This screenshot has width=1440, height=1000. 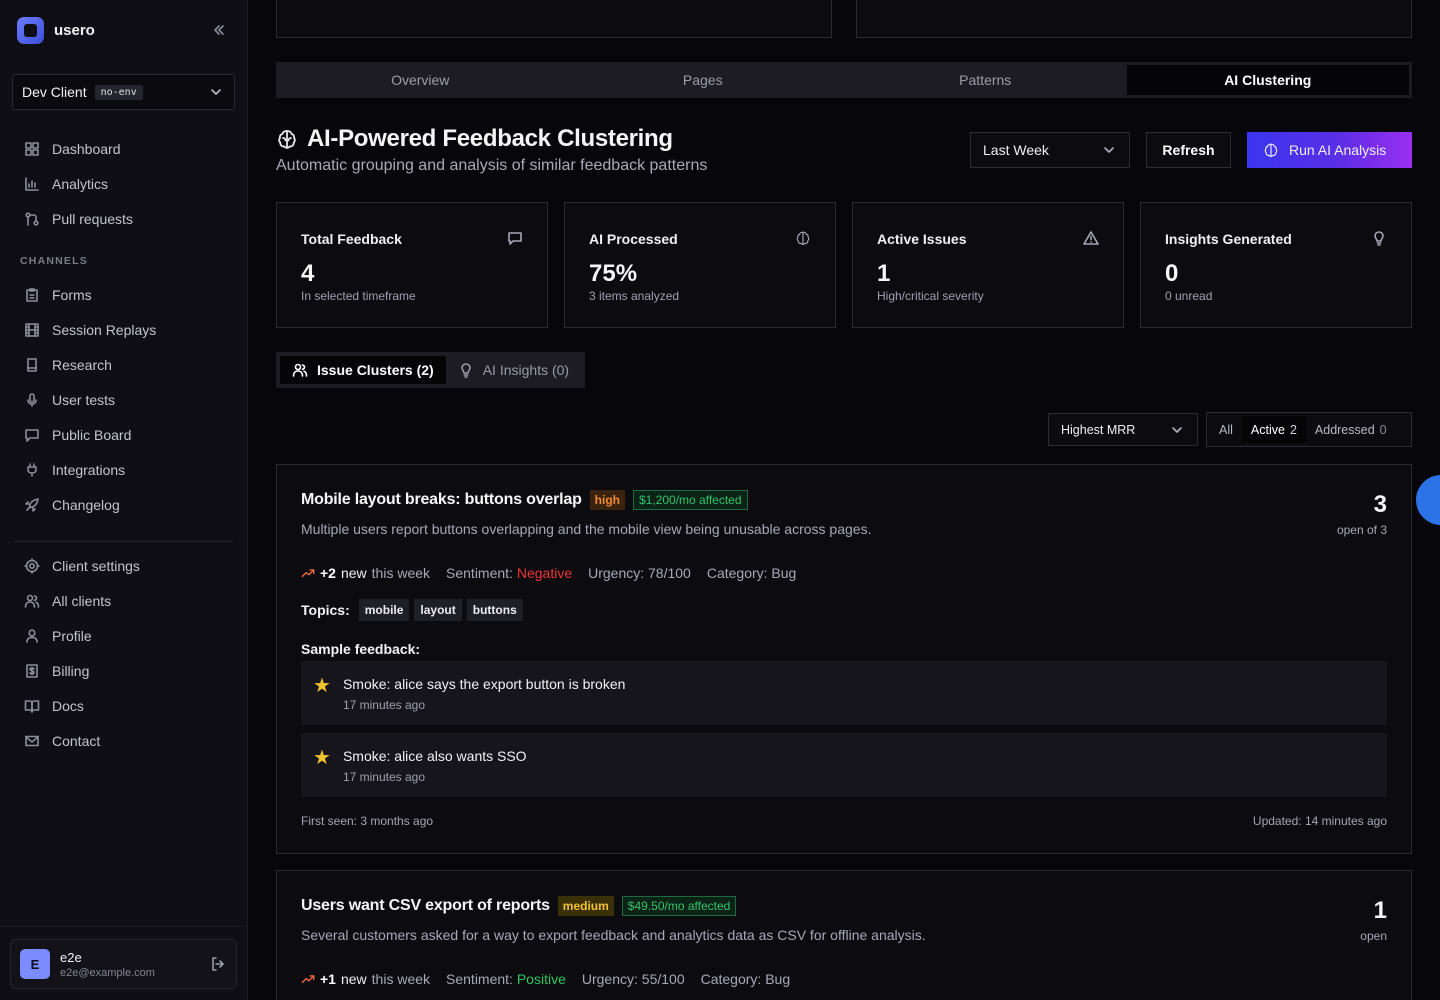 What do you see at coordinates (1273, 429) in the screenshot?
I see `filter-active: Active 2` at bounding box center [1273, 429].